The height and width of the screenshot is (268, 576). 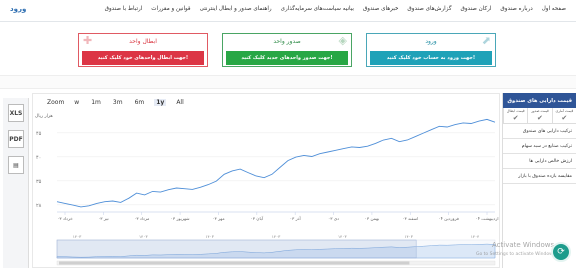 I want to click on menu-item-contact: ارتباط با صندوق, so click(x=124, y=9).